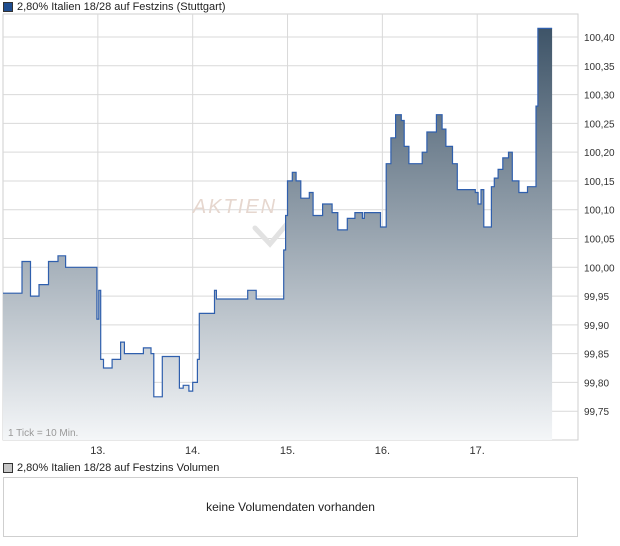 The image size is (620, 546). What do you see at coordinates (599, 124) in the screenshot?
I see `y-tick-label: 100,25` at bounding box center [599, 124].